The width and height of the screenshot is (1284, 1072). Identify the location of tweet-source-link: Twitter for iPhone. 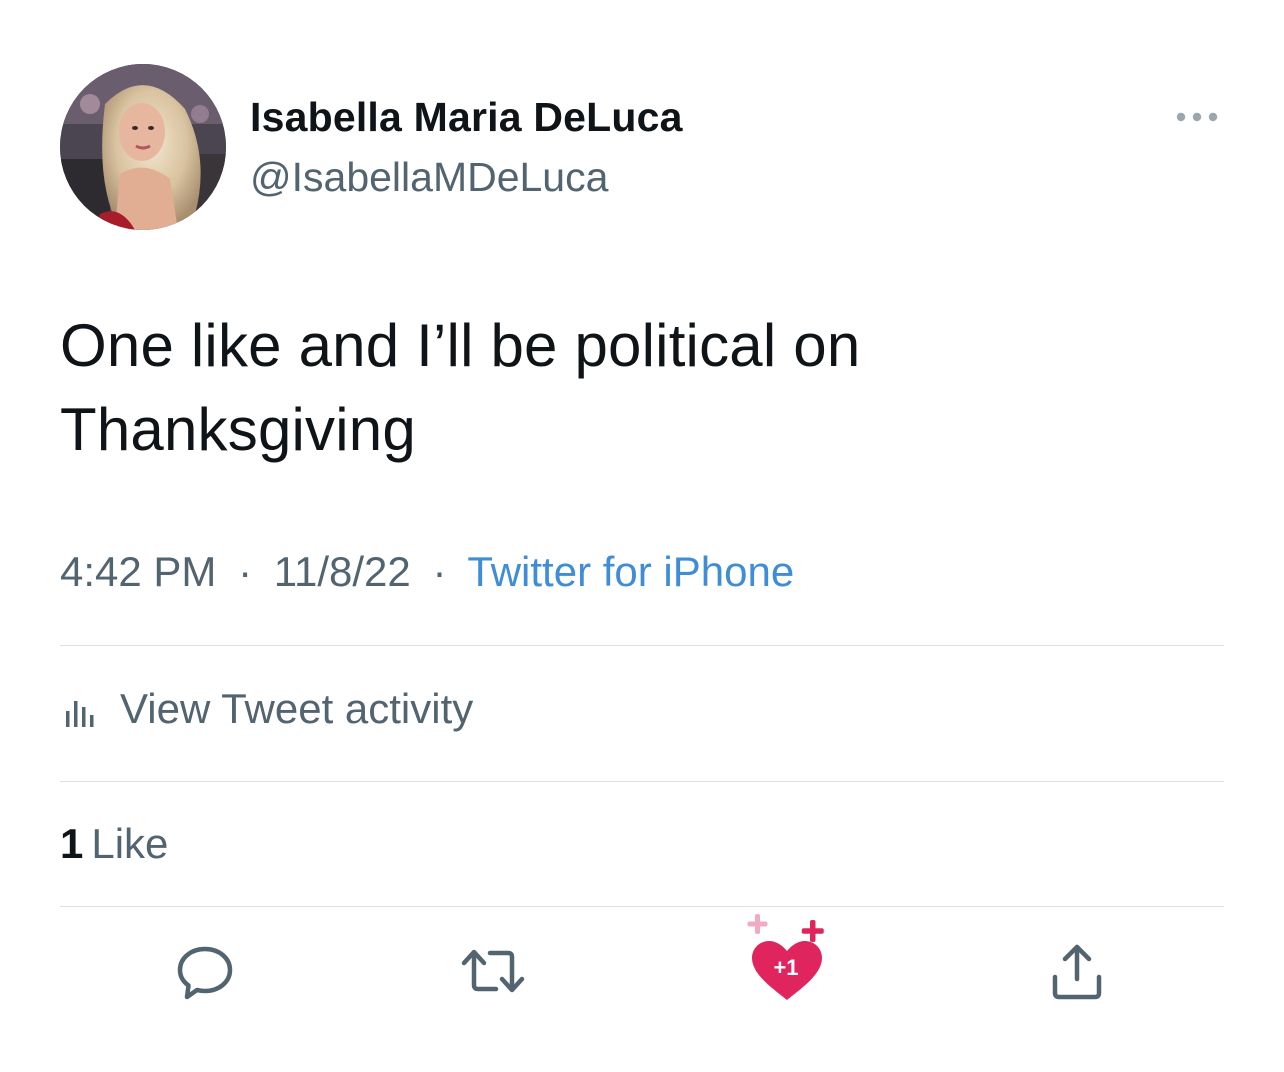
(630, 571).